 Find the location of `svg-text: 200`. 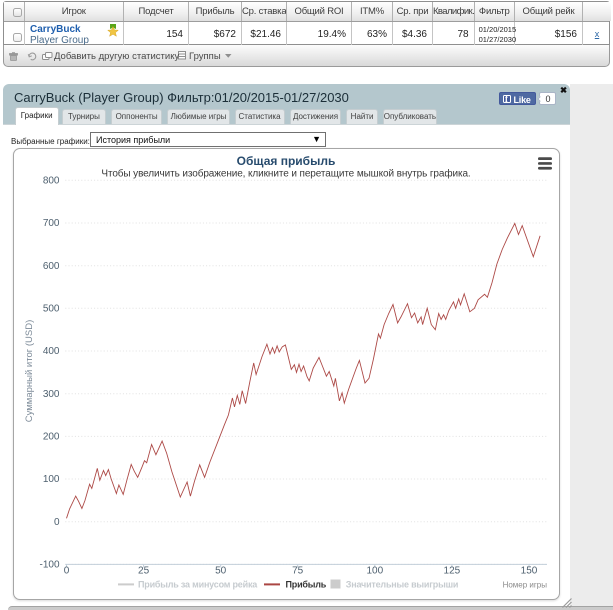

svg-text: 200 is located at coordinates (51, 437).